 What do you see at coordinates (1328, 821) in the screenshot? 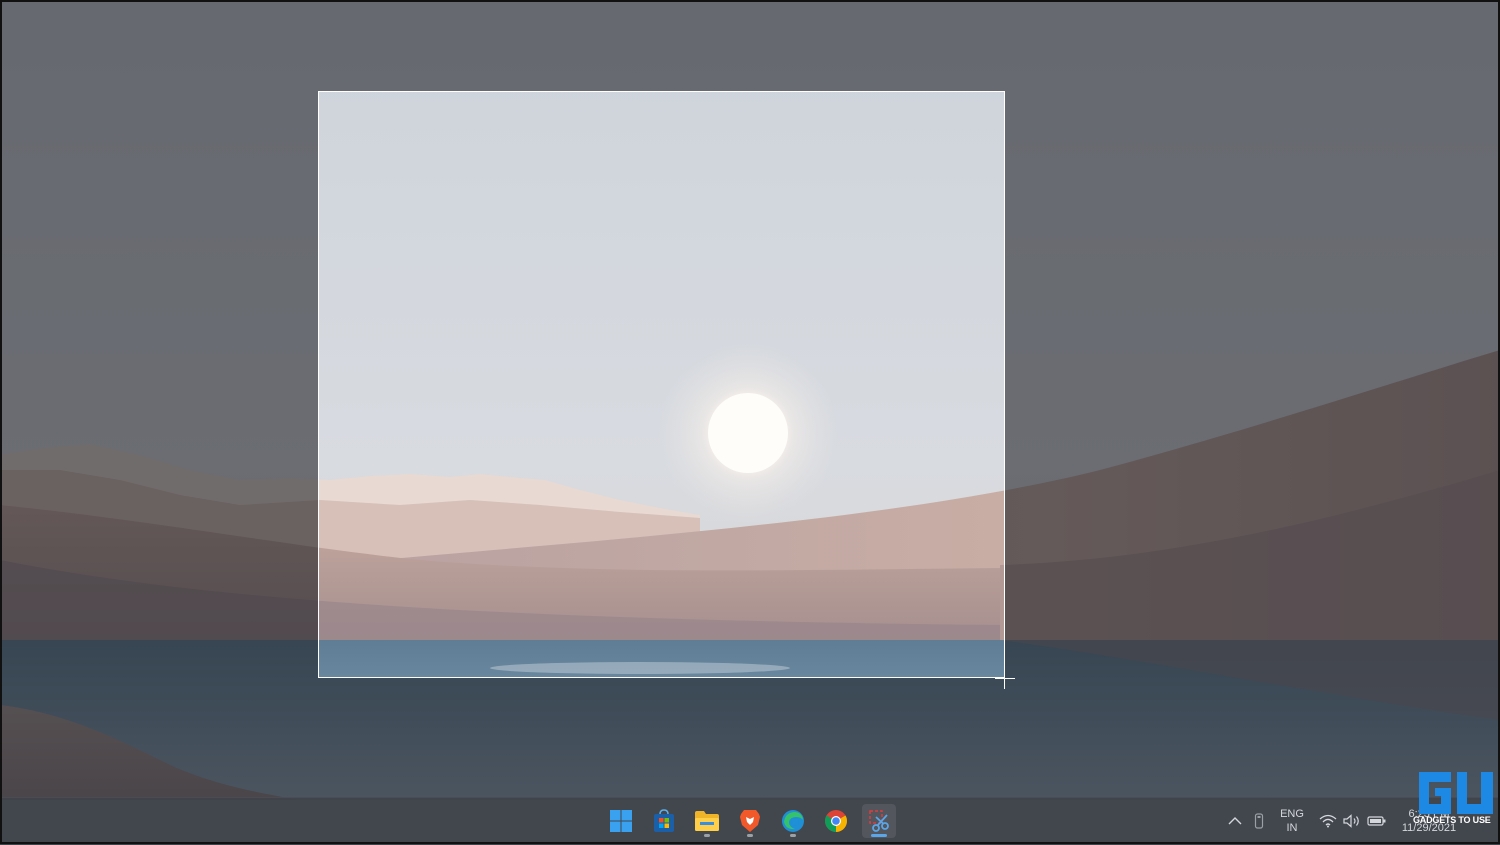
I see `wifi-icon` at bounding box center [1328, 821].